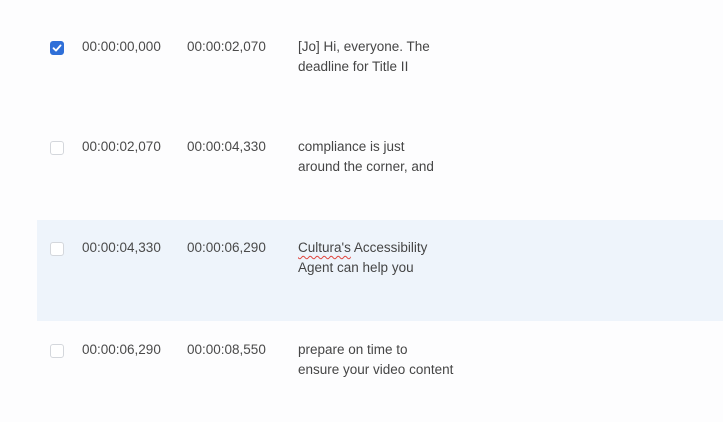 This screenshot has width=723, height=422. I want to click on caption-line: compliance is just, so click(351, 146).